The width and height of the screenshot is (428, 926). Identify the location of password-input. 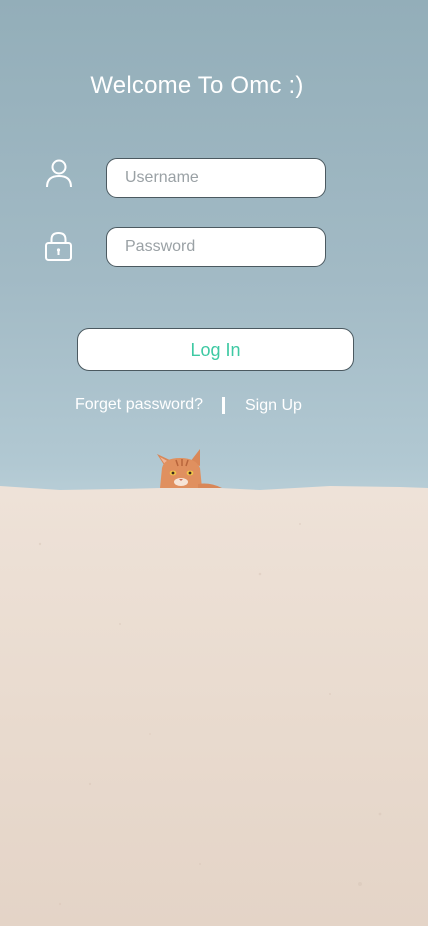
(220, 247).